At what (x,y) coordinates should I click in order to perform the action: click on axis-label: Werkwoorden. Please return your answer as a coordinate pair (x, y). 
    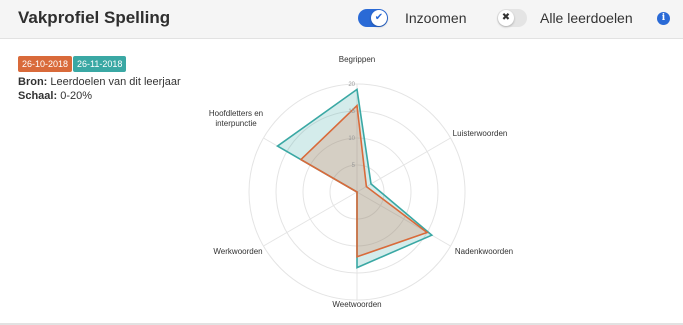
    Looking at the image, I should click on (237, 251).